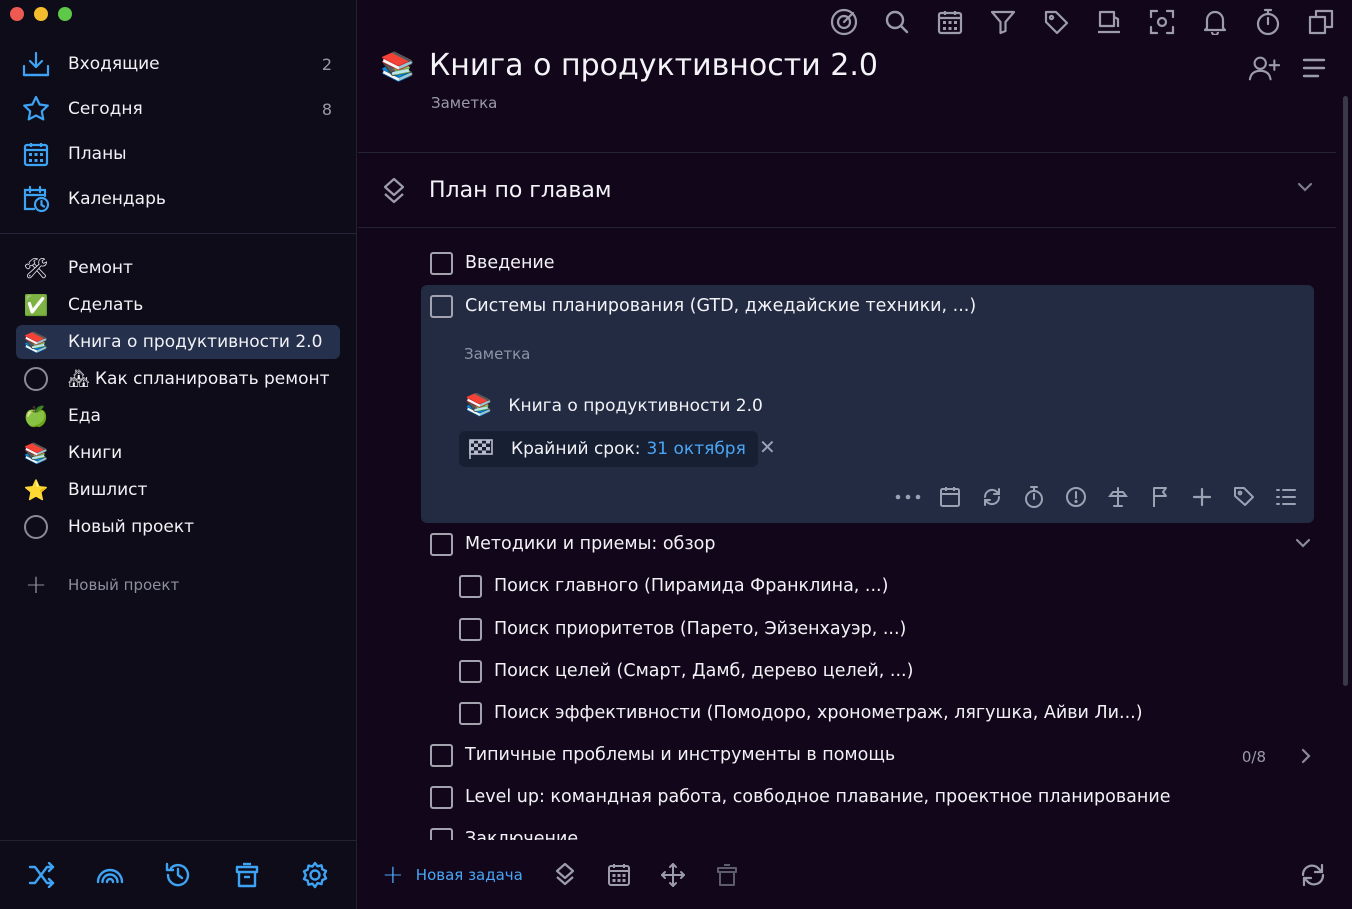 The width and height of the screenshot is (1352, 909). Describe the element at coordinates (855, 874) in the screenshot. I see `bottom-toolbar: + Новая задача` at that location.